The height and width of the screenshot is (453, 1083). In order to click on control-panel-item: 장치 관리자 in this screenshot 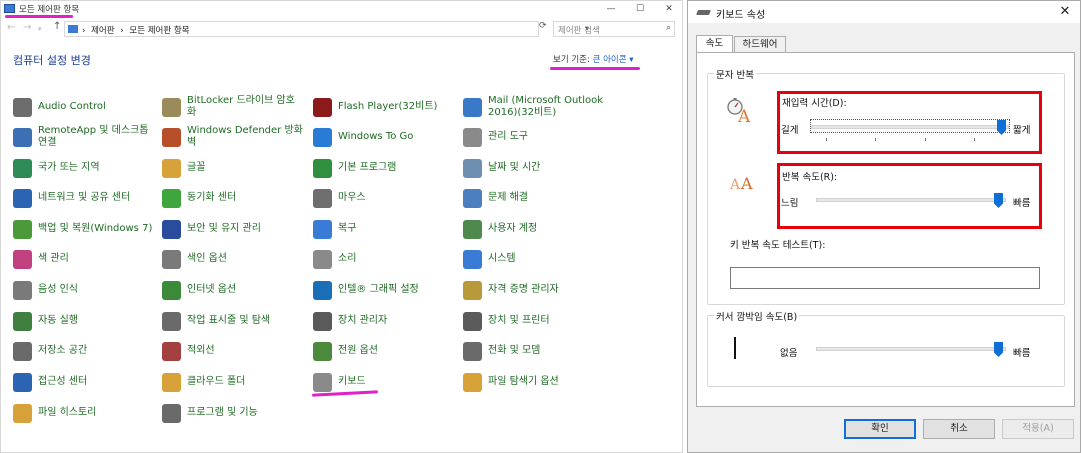, I will do `click(350, 321)`.